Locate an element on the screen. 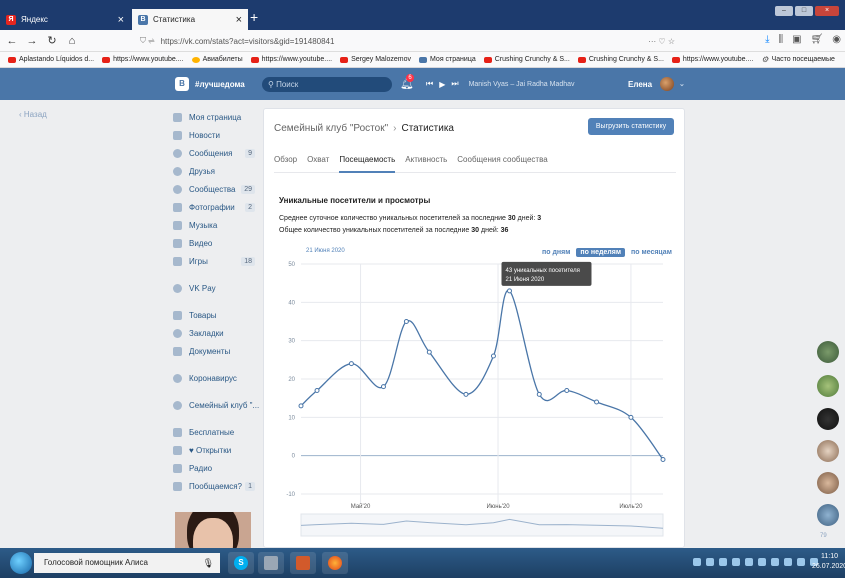 Image resolution: width=845 pixels, height=578 pixels. menu-item-news: Новости is located at coordinates (218, 135).